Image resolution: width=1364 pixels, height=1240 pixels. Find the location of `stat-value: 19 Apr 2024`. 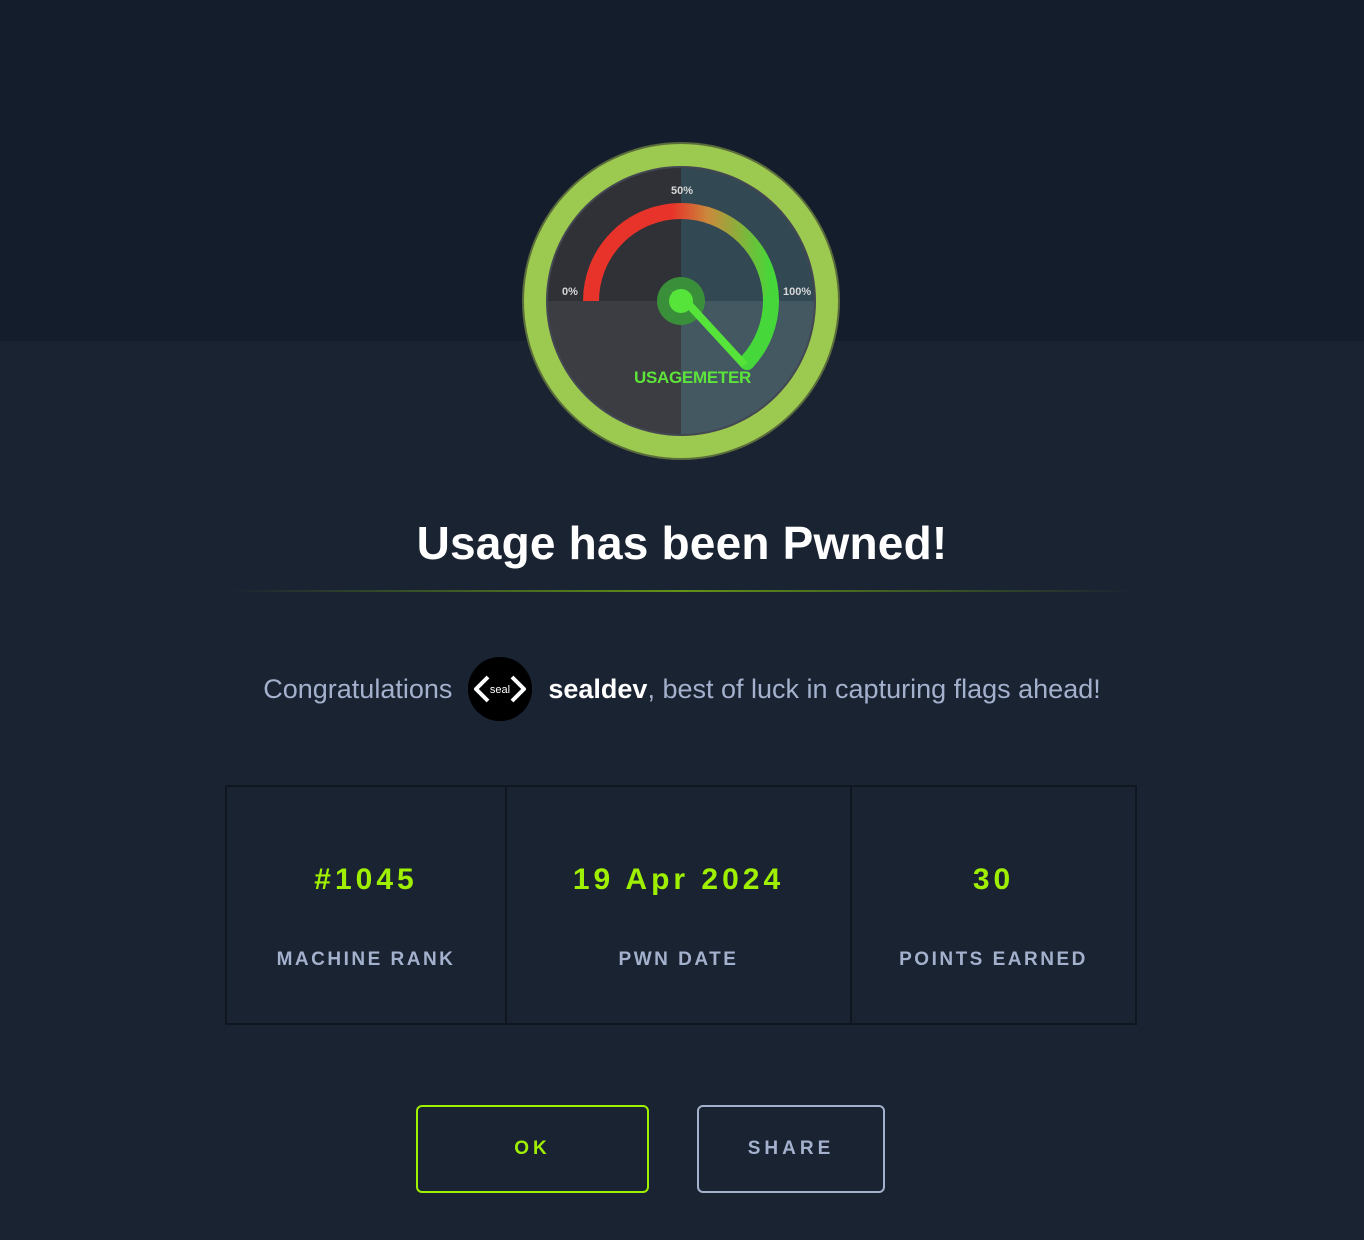

stat-value: 19 Apr 2024 is located at coordinates (678, 879).